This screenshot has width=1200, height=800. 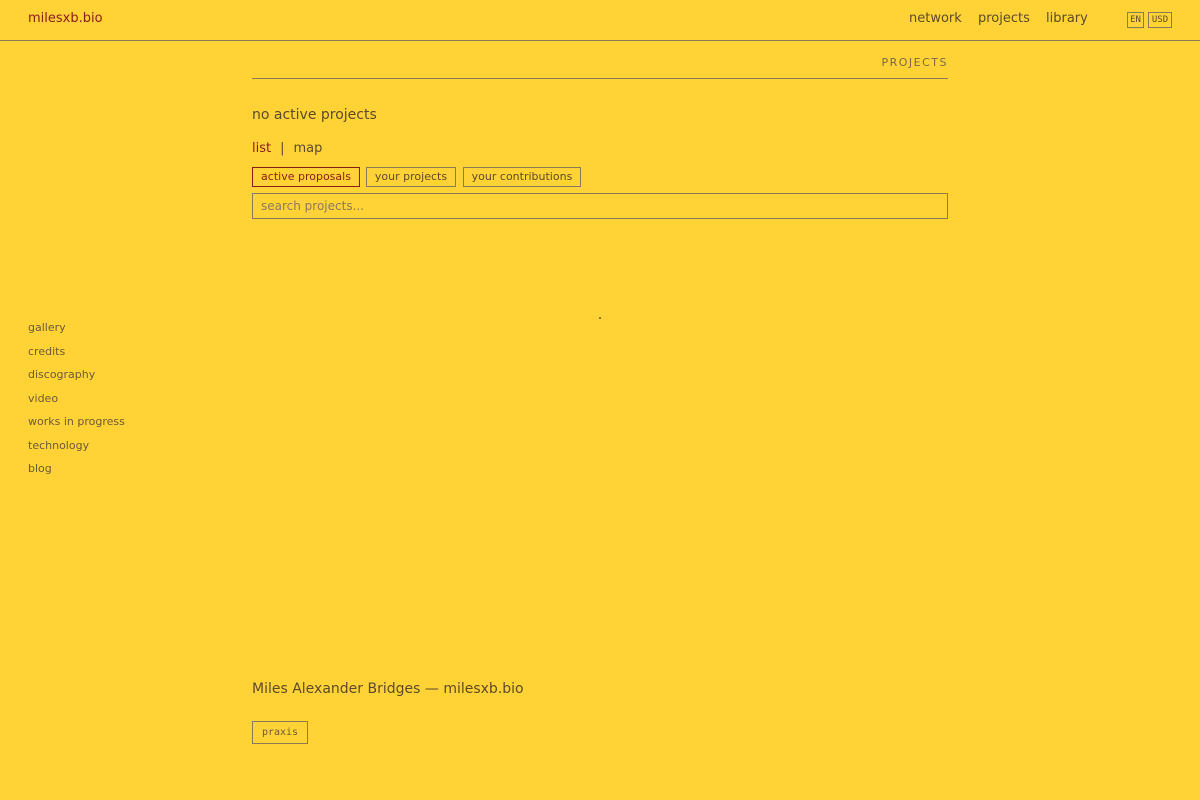 What do you see at coordinates (76, 333) in the screenshot?
I see `sidebar-item-gallery: gallery` at bounding box center [76, 333].